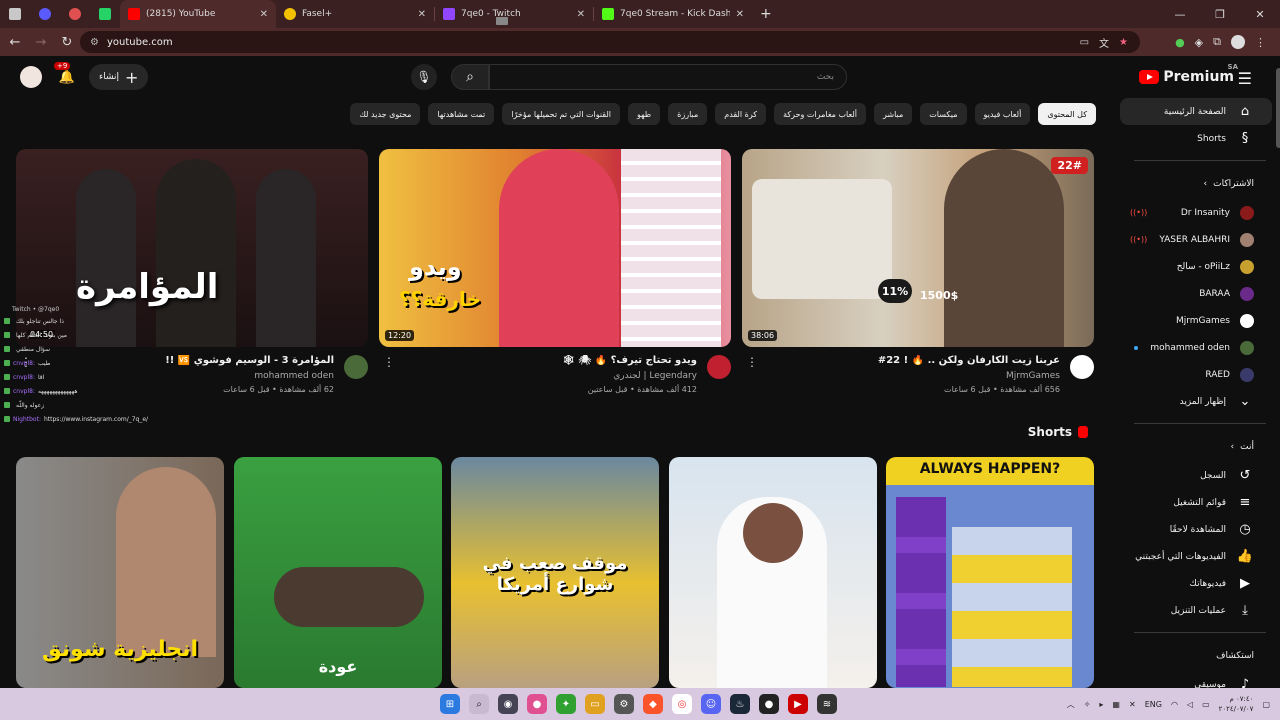 The image size is (1280, 720). I want to click on filter-chip: مباشر, so click(893, 114).